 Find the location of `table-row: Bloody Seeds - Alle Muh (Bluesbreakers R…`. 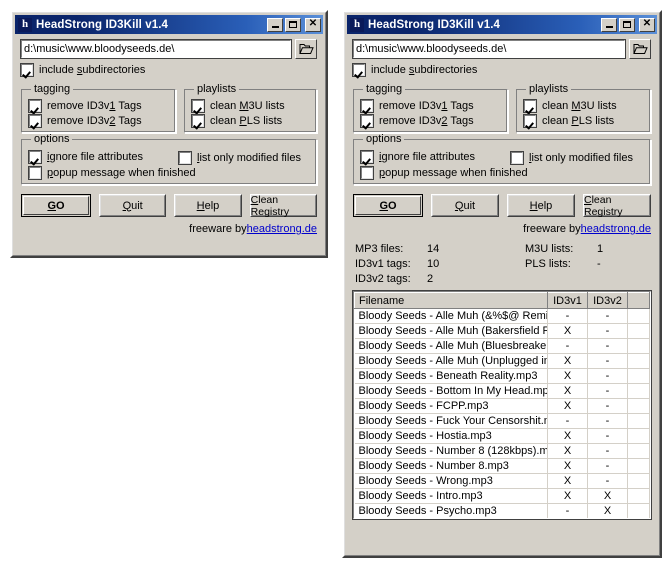

table-row: Bloody Seeds - Alle Muh (Bluesbreakers R… is located at coordinates (502, 346).